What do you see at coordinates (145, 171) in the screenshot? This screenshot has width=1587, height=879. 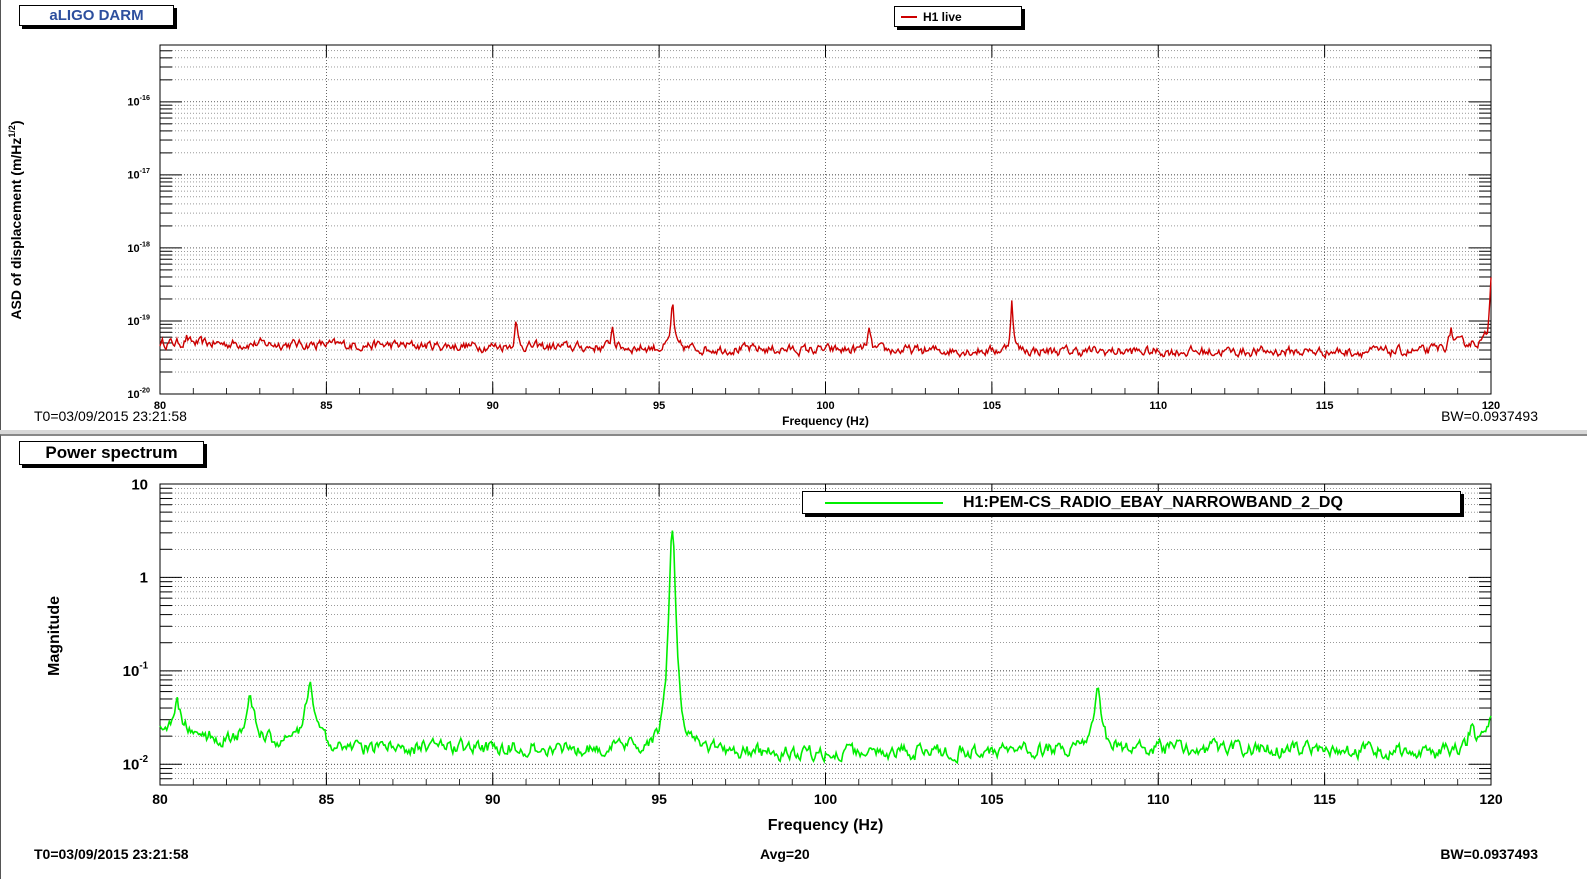 I see `y-tick-exponent: -17` at bounding box center [145, 171].